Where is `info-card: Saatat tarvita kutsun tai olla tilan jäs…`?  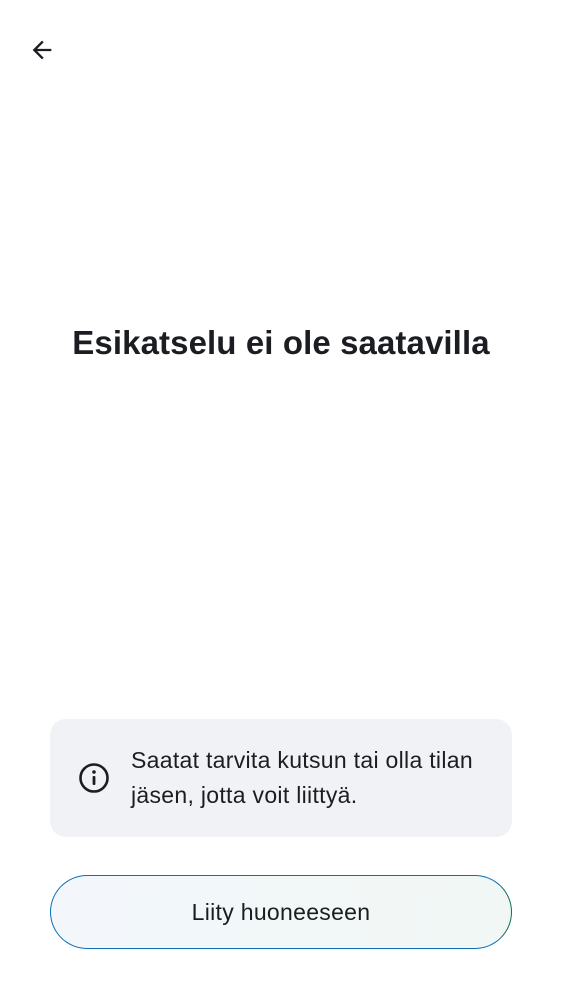 info-card: Saatat tarvita kutsun tai olla tilan jäs… is located at coordinates (281, 778).